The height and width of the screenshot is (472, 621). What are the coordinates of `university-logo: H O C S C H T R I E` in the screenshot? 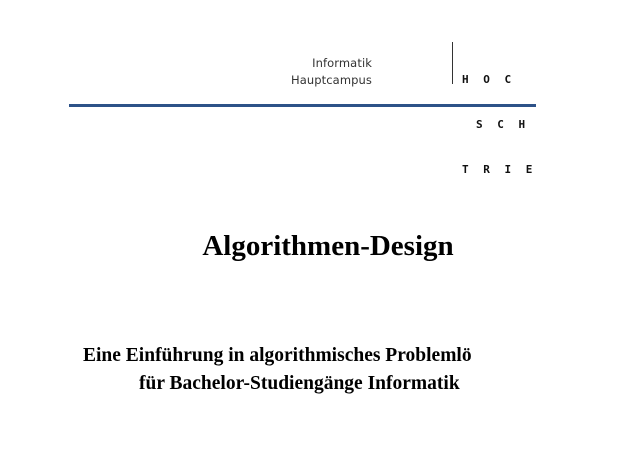 It's located at (499, 124).